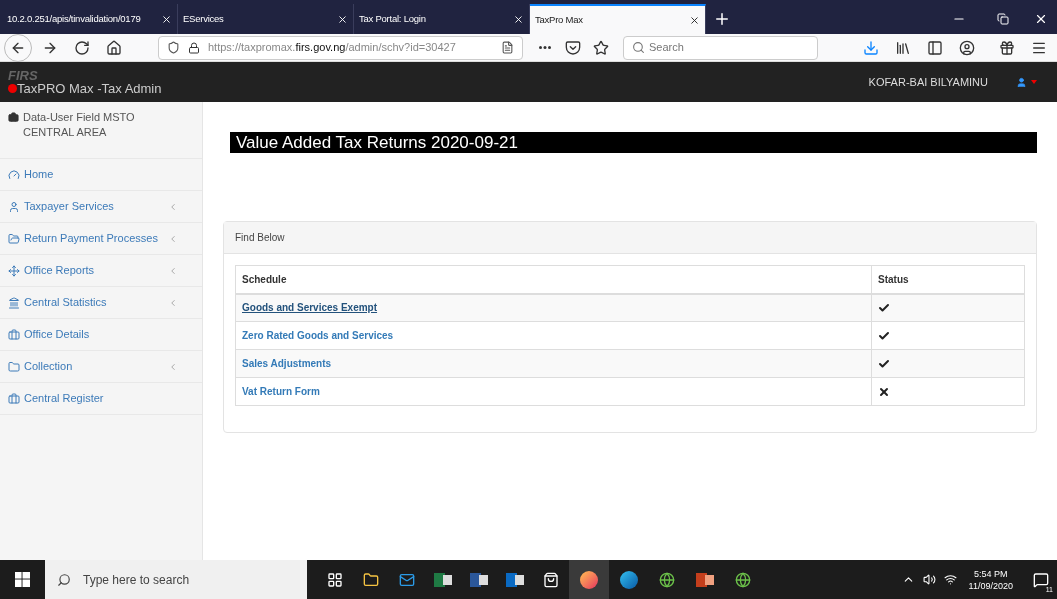  What do you see at coordinates (82, 47) in the screenshot?
I see `reload-icon` at bounding box center [82, 47].